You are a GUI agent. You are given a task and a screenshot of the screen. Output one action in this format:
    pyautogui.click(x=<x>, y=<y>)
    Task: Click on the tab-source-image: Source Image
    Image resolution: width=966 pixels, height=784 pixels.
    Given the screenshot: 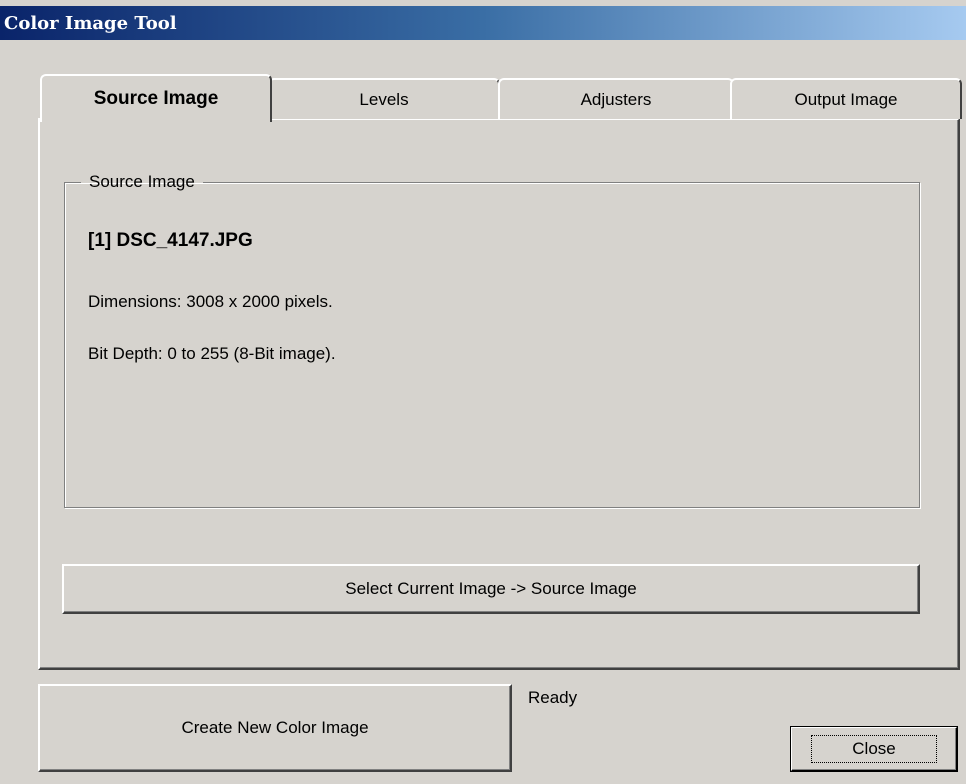 What is the action you would take?
    pyautogui.click(x=156, y=98)
    